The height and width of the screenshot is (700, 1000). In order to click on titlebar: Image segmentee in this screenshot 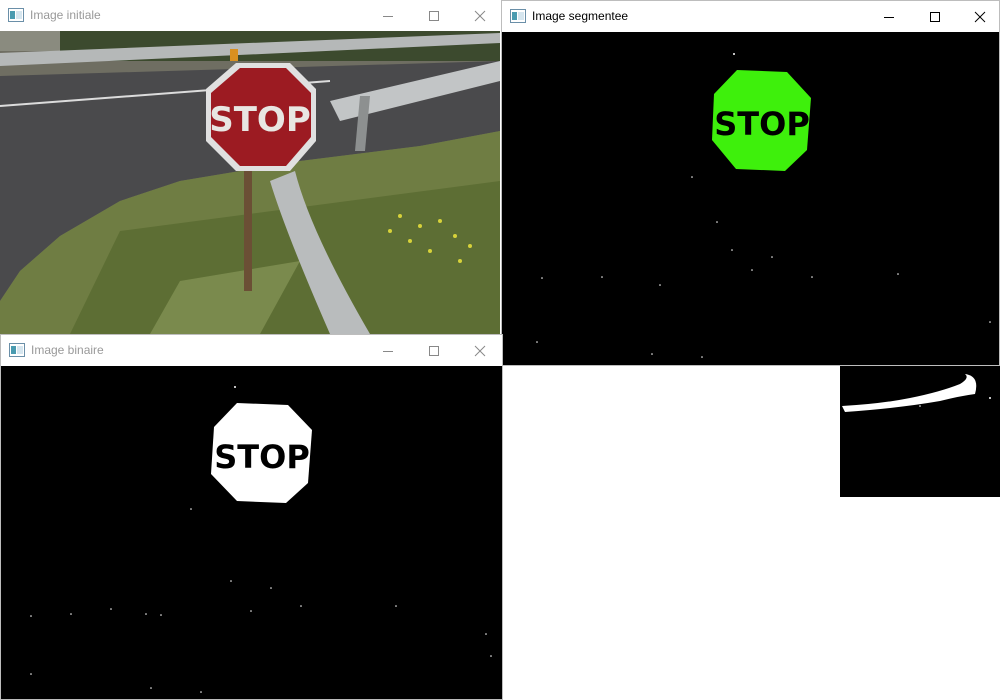, I will do `click(750, 16)`.